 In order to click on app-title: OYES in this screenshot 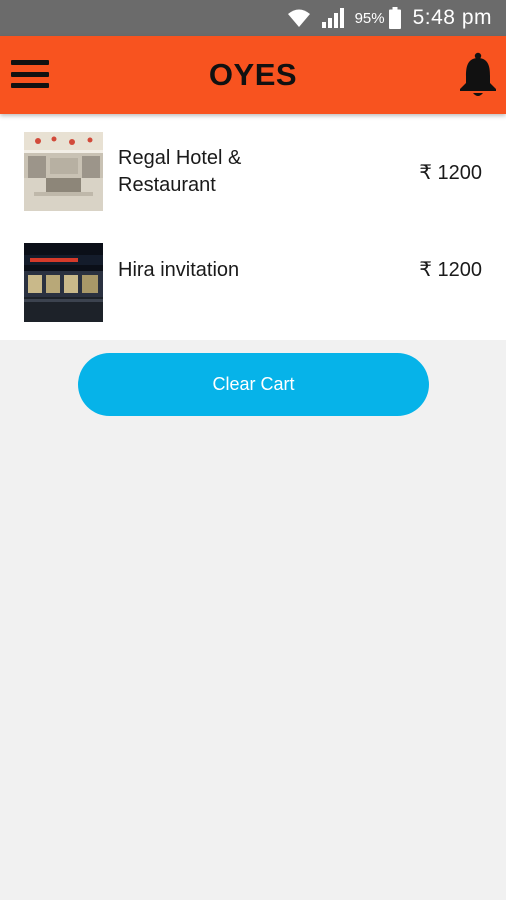, I will do `click(253, 74)`.